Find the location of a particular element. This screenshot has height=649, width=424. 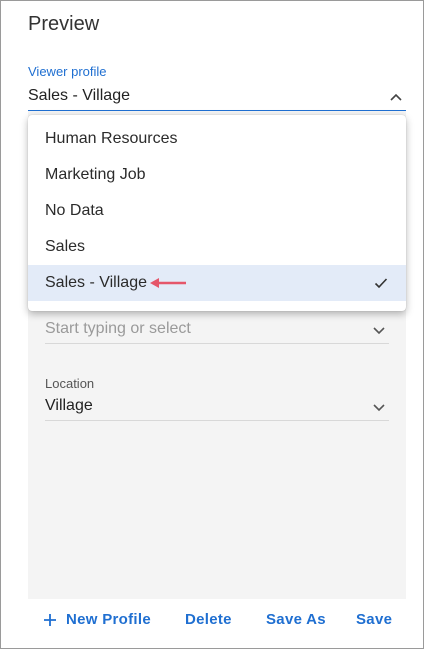

delete-button: Delete is located at coordinates (208, 619).